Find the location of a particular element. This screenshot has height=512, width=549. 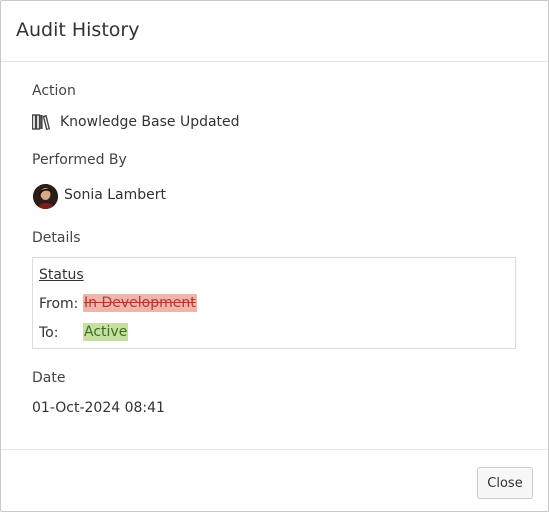

action-label: Action is located at coordinates (54, 91).